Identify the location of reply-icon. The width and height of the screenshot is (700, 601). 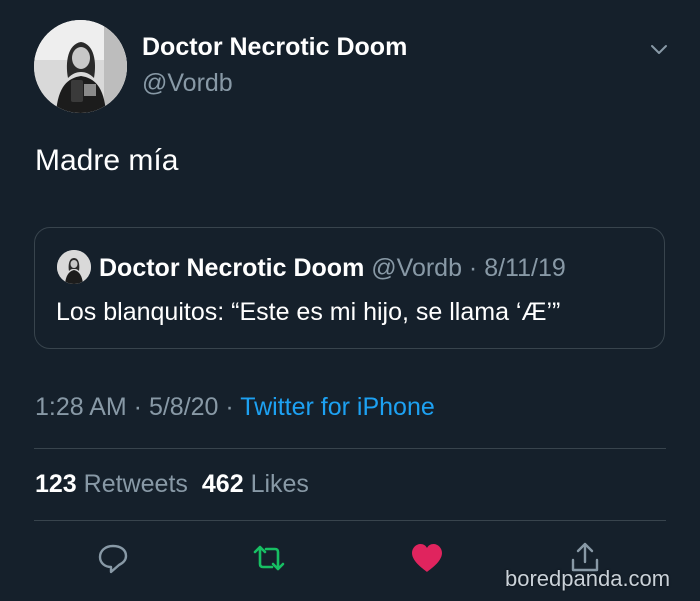
(113, 559).